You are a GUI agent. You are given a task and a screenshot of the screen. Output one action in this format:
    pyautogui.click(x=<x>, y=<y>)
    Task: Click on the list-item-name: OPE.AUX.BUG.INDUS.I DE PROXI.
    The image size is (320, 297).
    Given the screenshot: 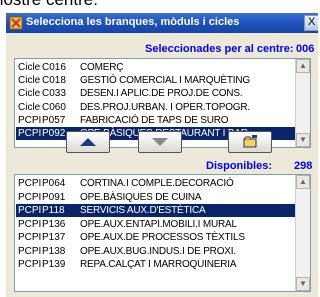 What is the action you would take?
    pyautogui.click(x=158, y=251)
    